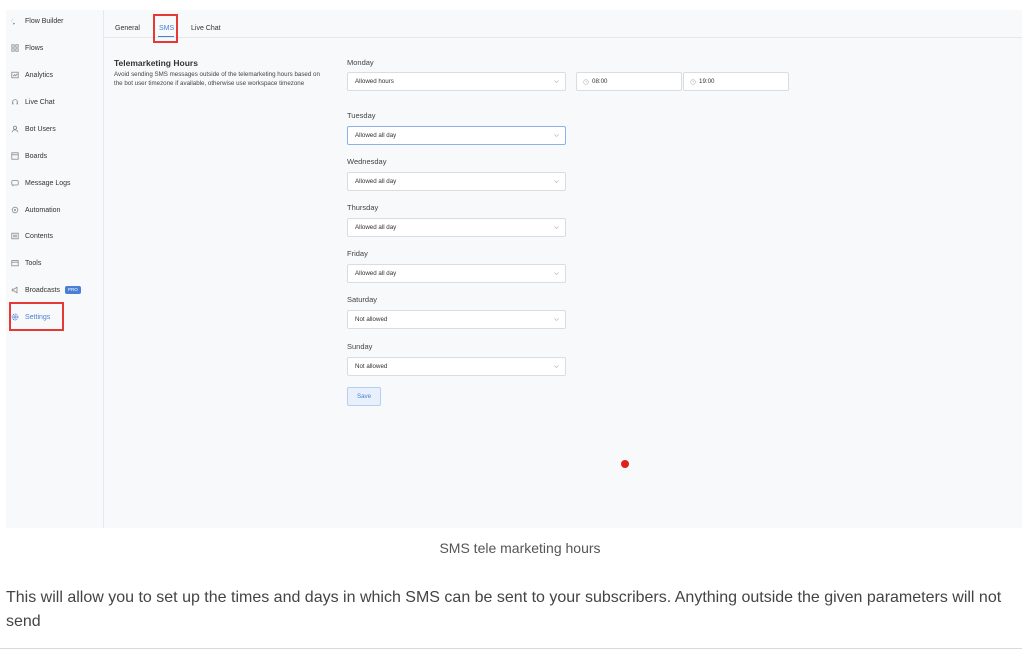 The image size is (1022, 650). What do you see at coordinates (40, 102) in the screenshot?
I see `sidebar-item-label: Live Chat` at bounding box center [40, 102].